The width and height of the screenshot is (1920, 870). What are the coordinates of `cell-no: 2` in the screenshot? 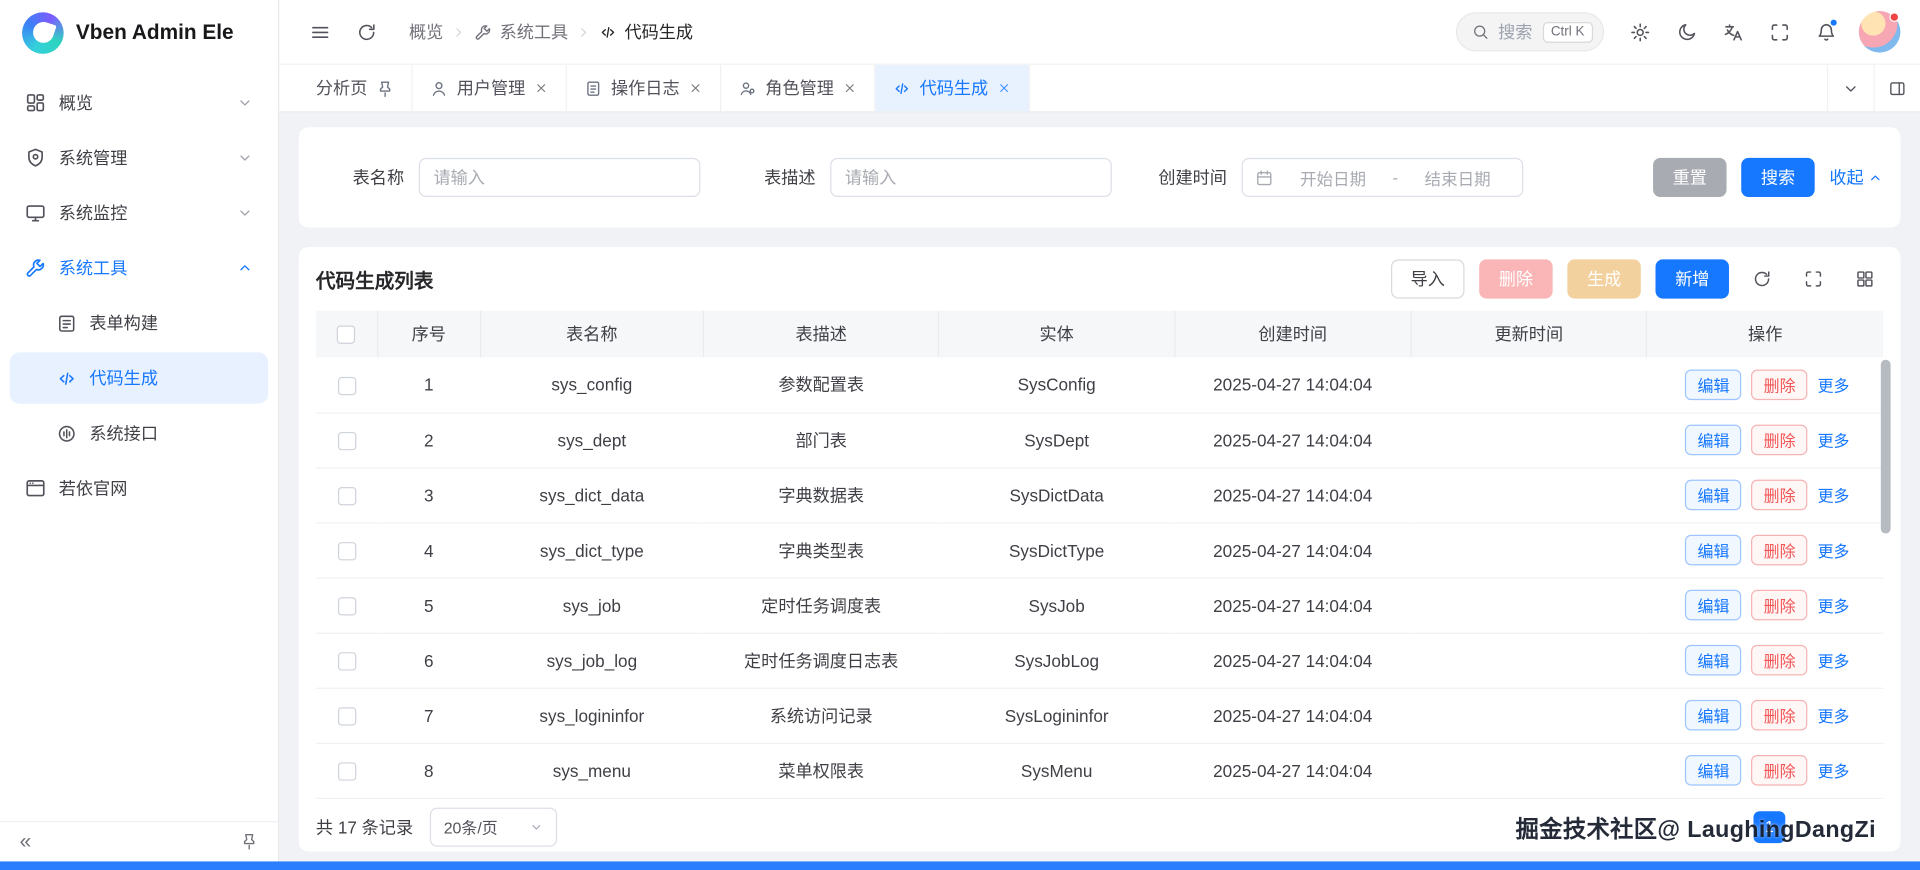 It's located at (429, 440).